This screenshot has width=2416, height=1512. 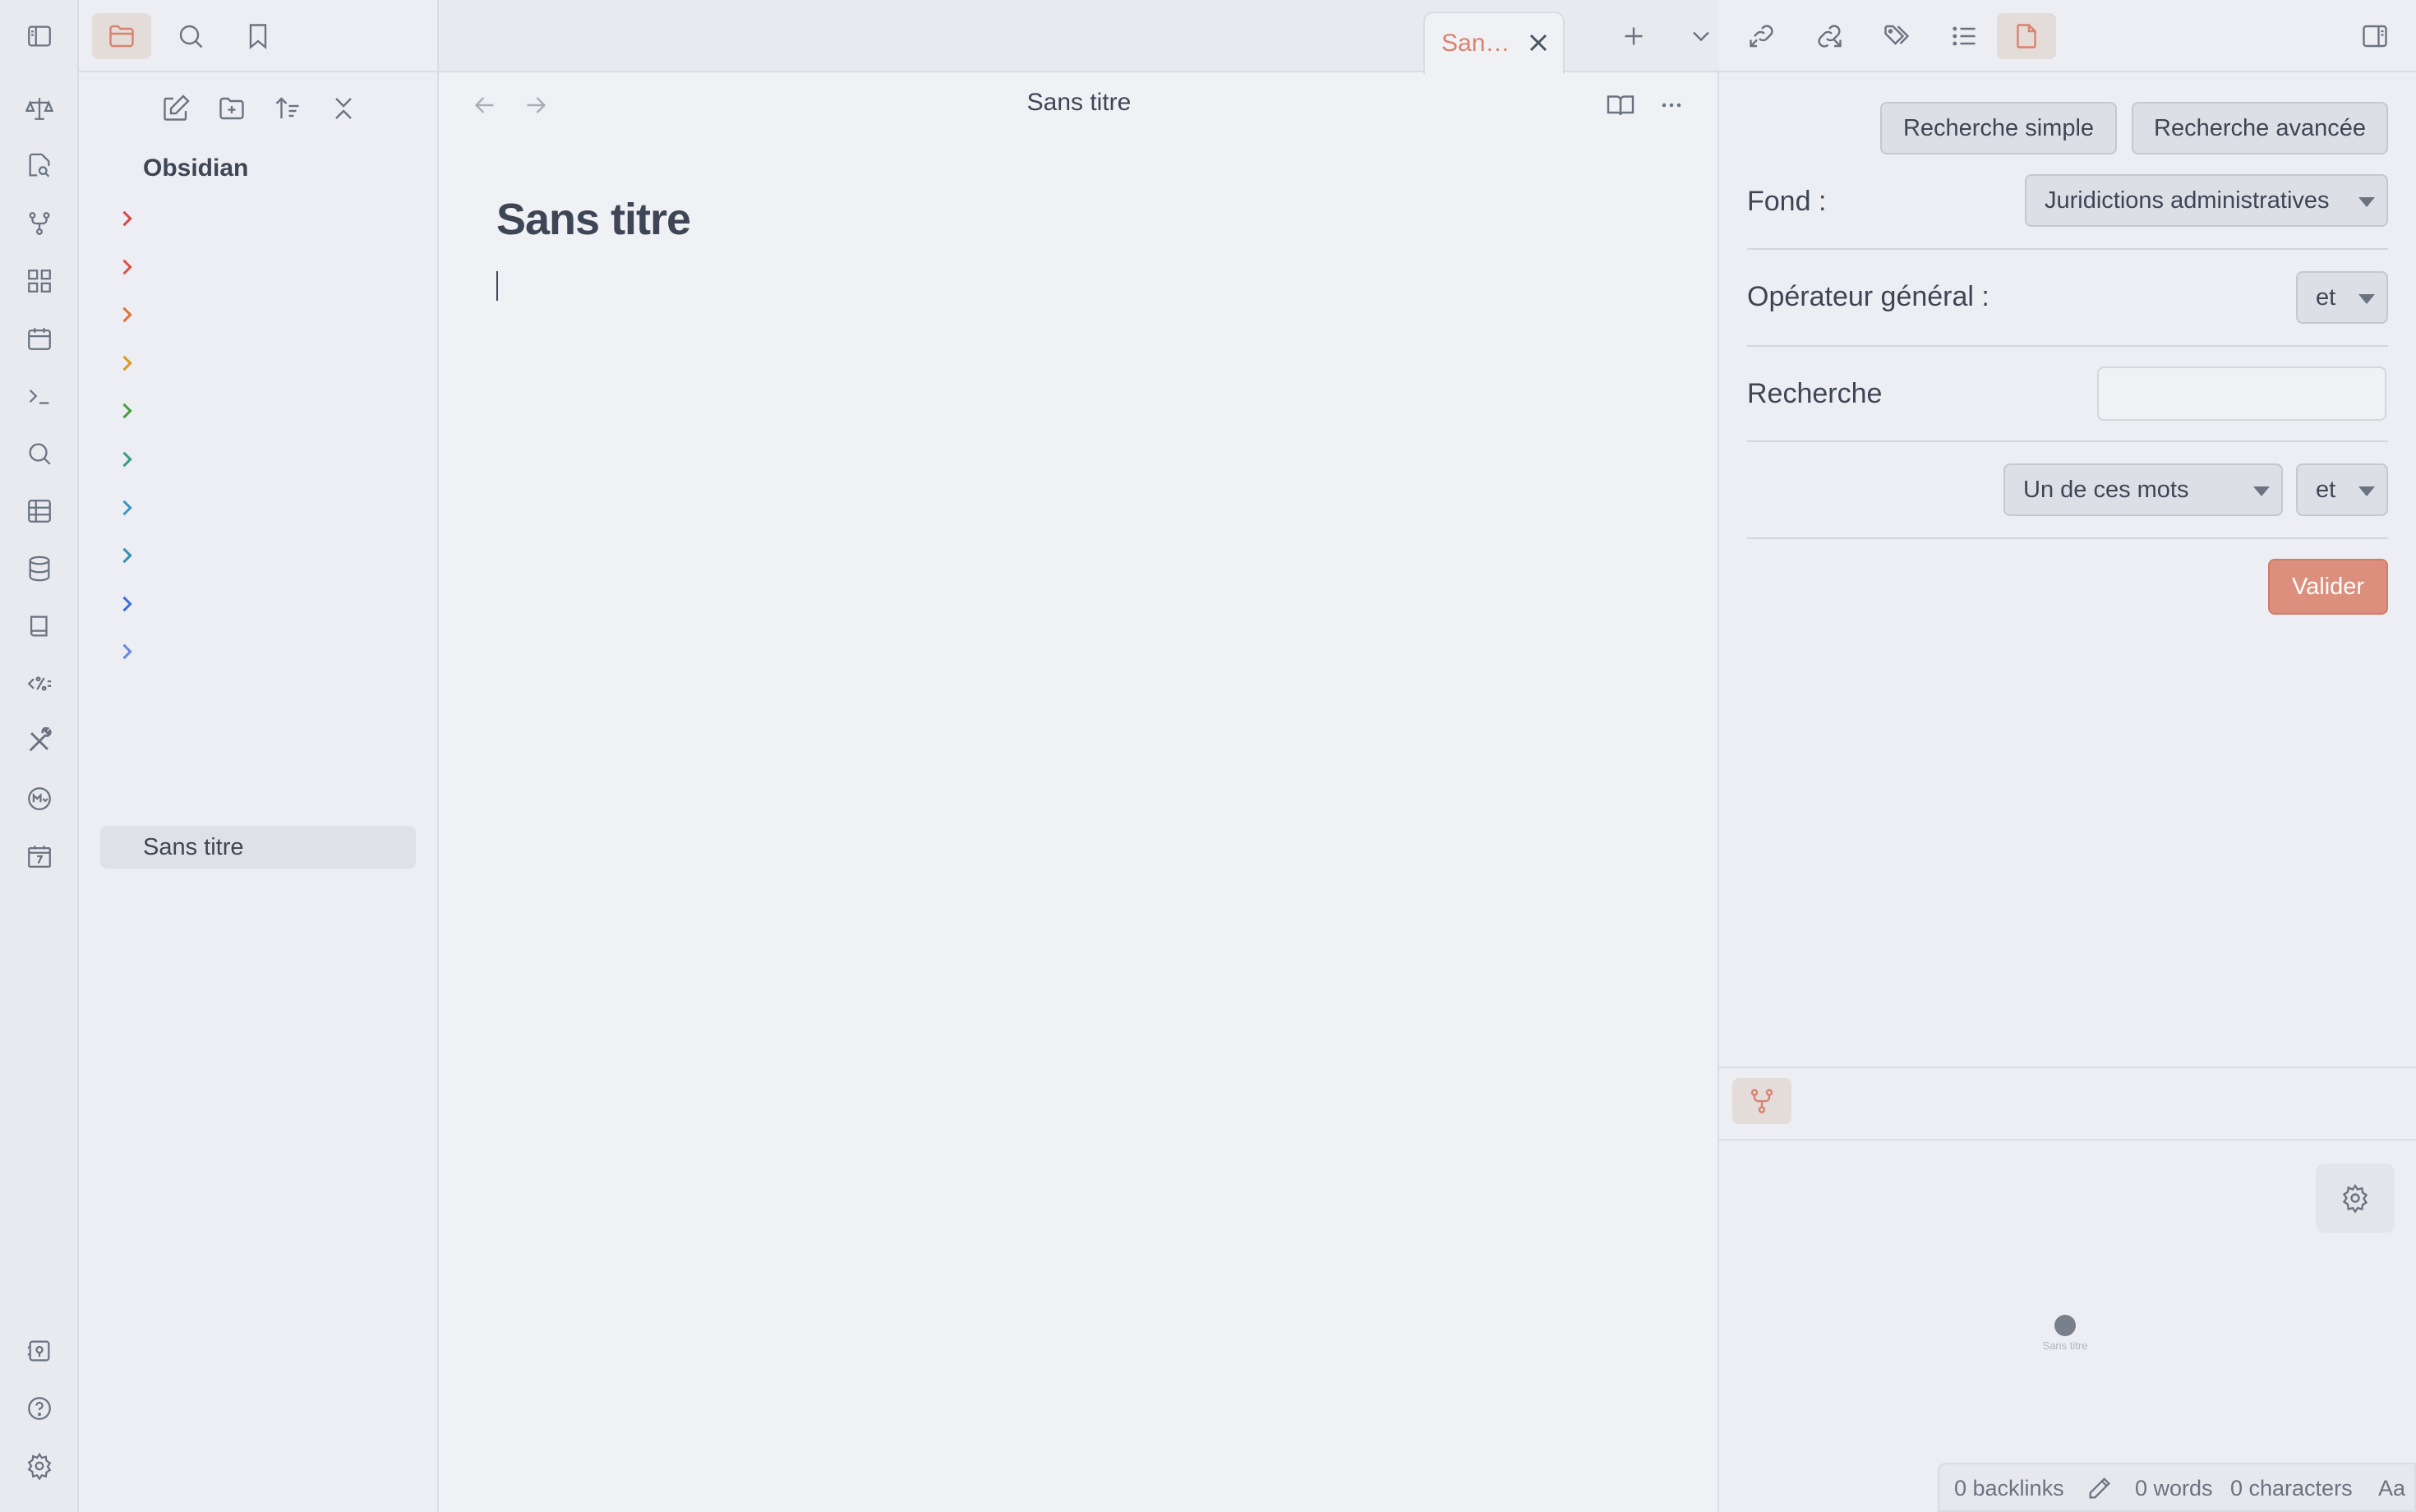 I want to click on operateur-general-label: Opérateur général :, so click(x=1869, y=296).